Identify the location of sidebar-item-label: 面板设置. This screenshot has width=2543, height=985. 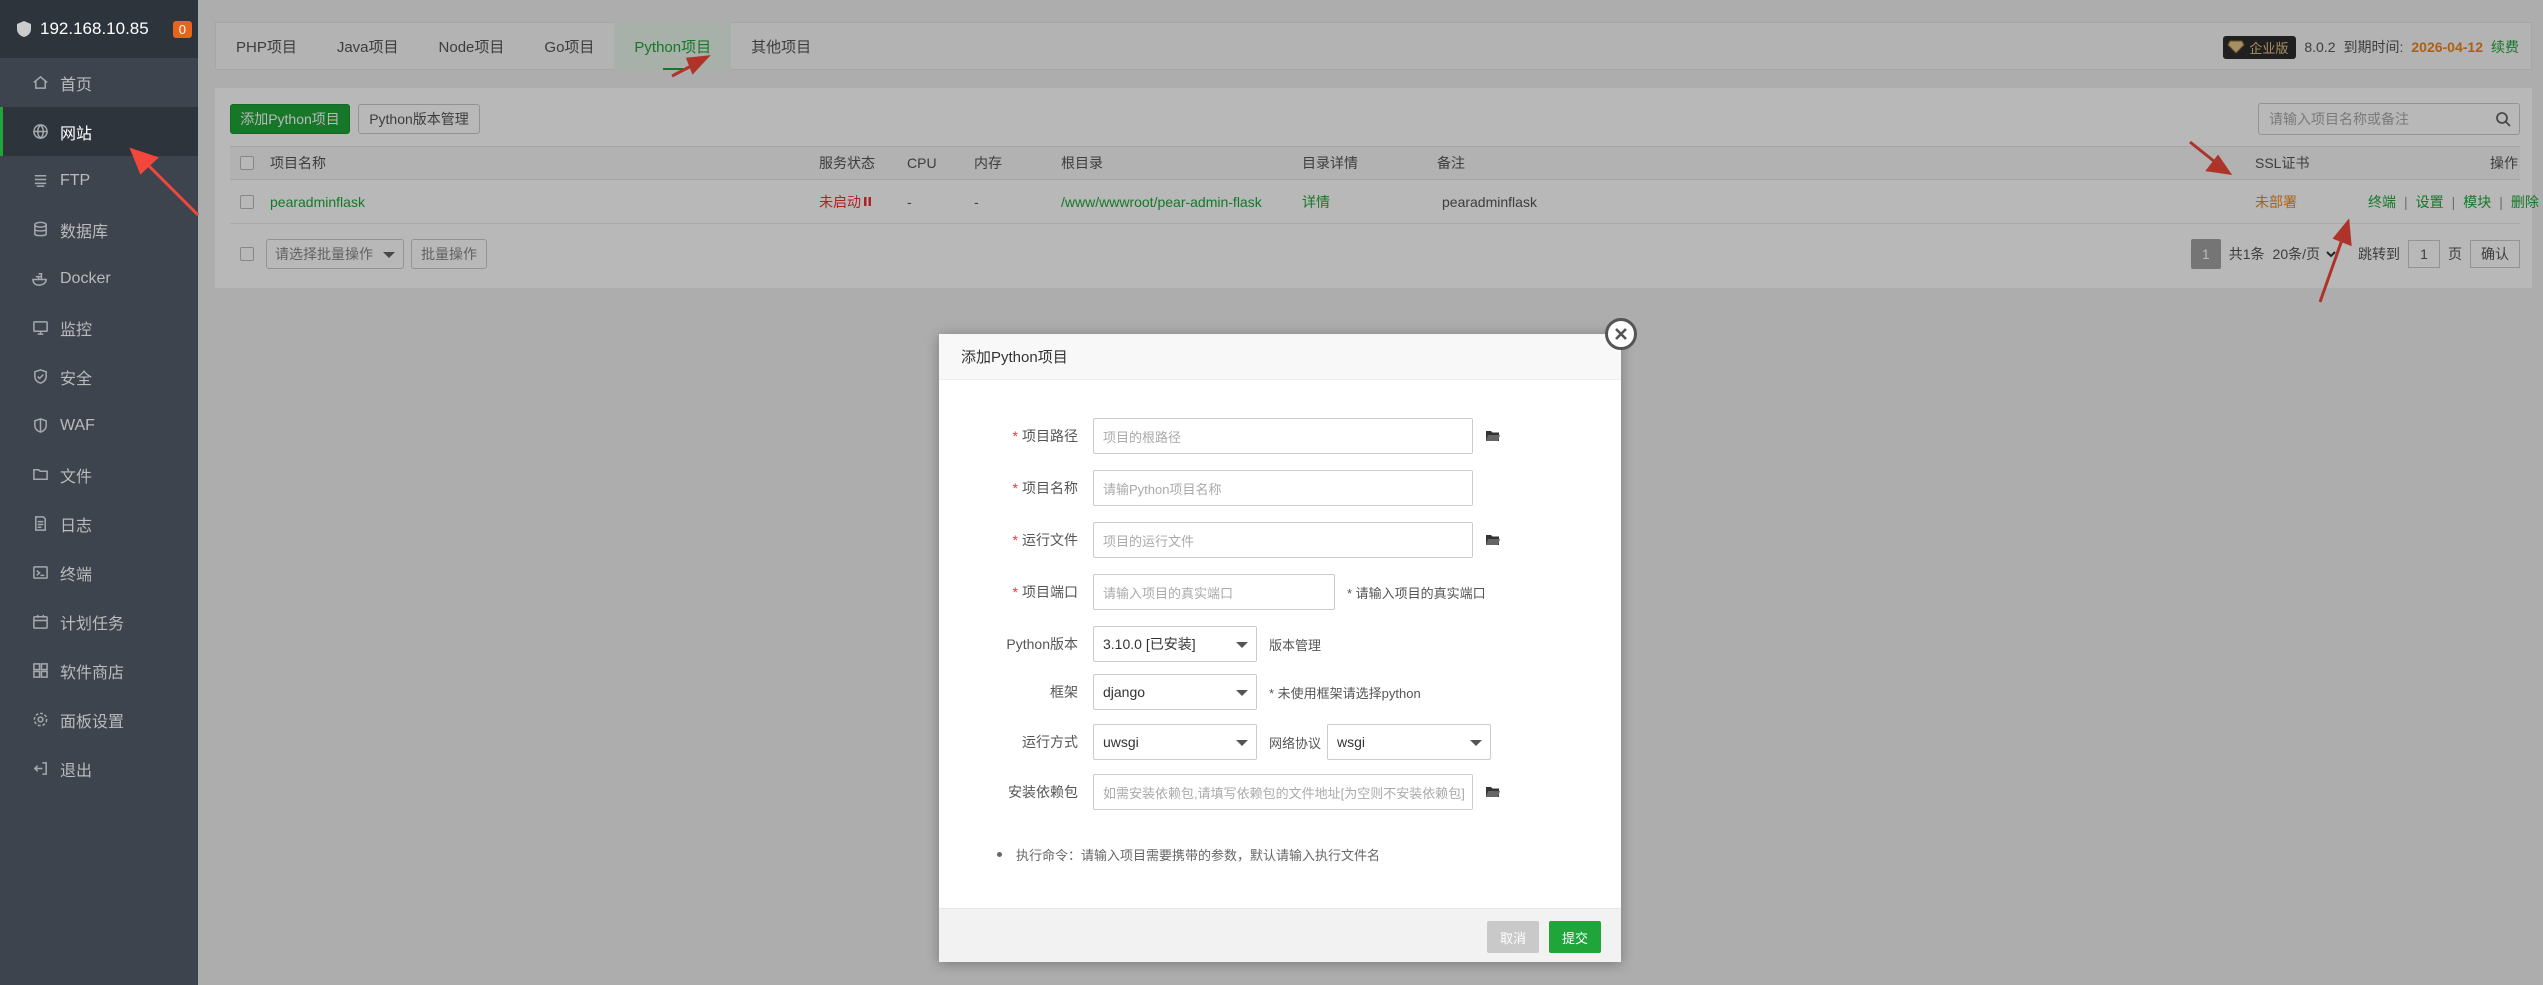
(92, 722).